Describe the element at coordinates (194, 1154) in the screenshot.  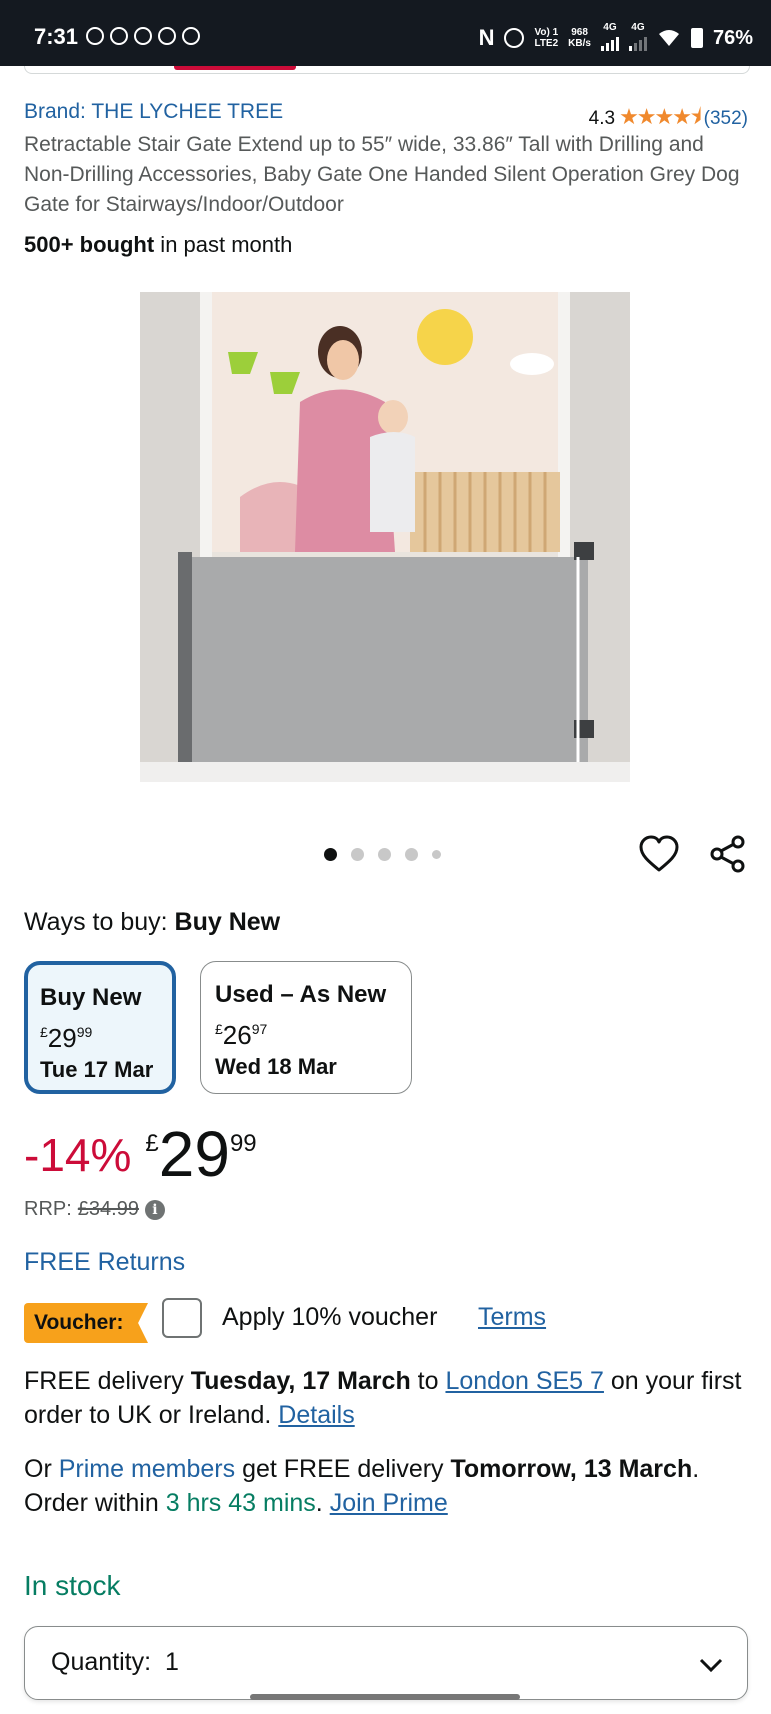
I see `price-whole: 29` at that location.